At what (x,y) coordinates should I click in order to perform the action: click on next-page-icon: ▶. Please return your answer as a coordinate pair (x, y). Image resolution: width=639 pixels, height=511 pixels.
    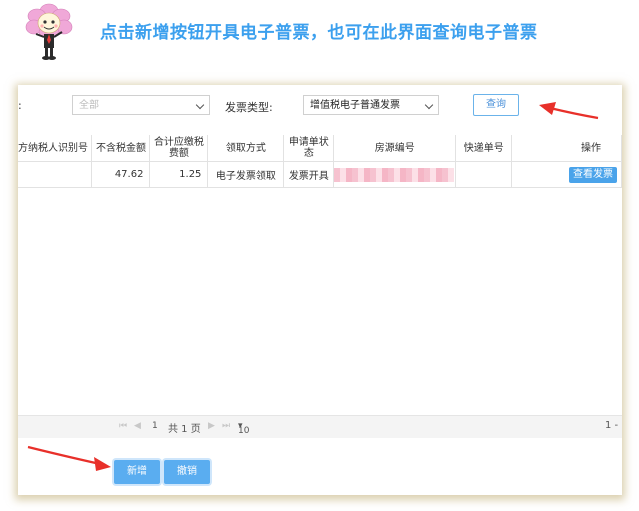
    Looking at the image, I should click on (211, 426).